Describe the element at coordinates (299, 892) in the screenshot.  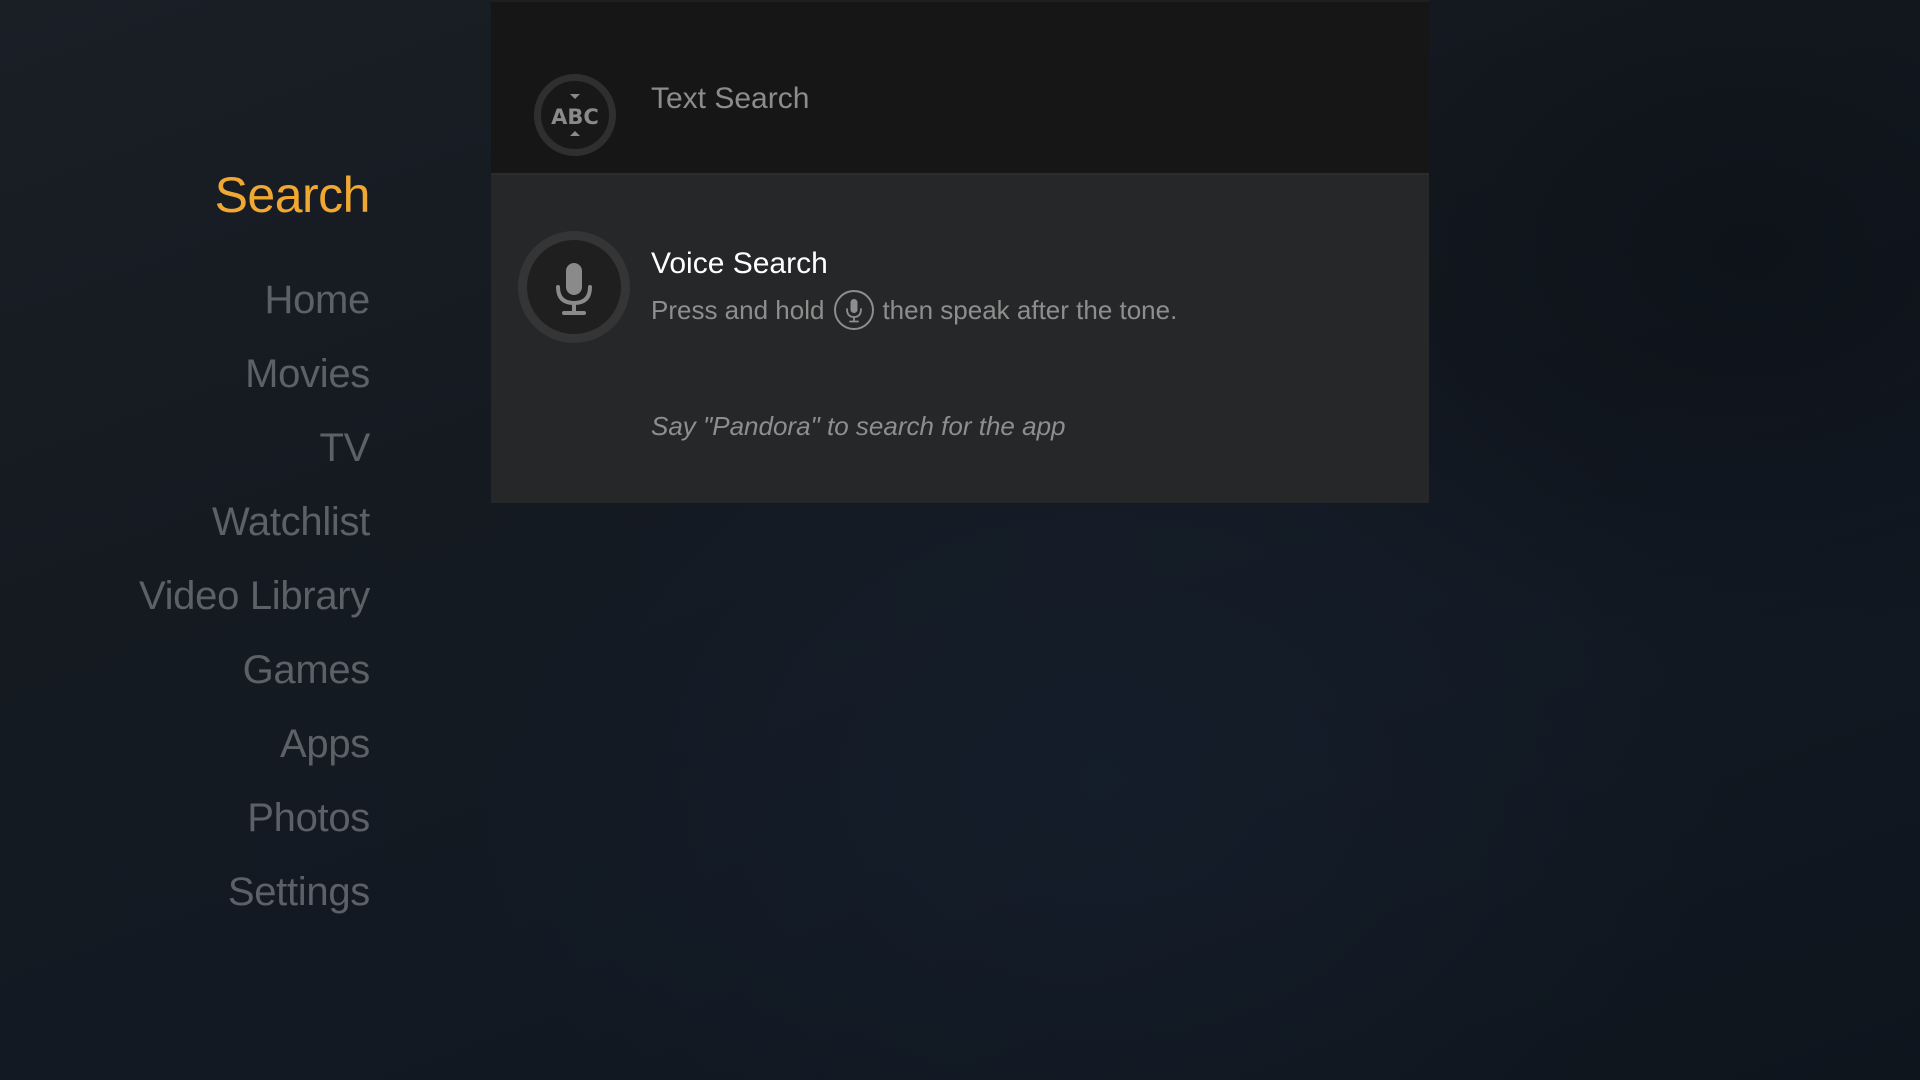
I see `nav-item-settings: Settings` at that location.